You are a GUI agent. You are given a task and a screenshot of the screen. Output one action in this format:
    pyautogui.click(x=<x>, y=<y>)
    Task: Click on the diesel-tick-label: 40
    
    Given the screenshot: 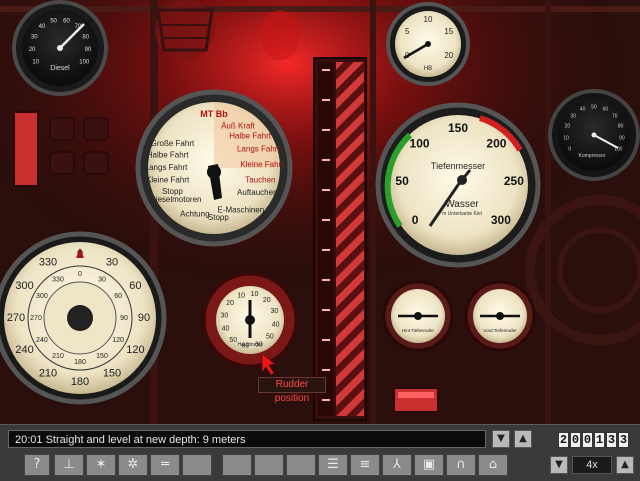 What is the action you would take?
    pyautogui.click(x=42, y=27)
    